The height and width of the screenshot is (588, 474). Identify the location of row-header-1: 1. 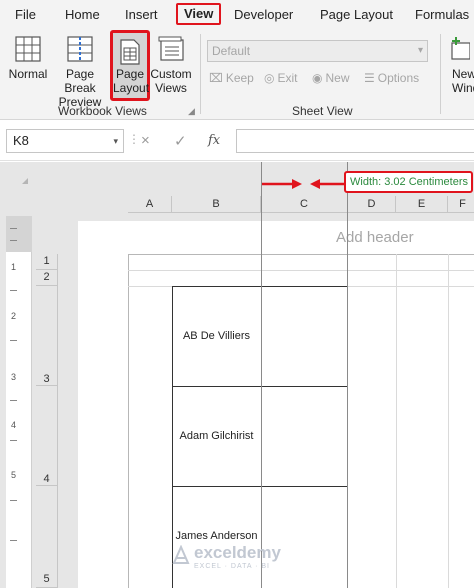
(47, 262).